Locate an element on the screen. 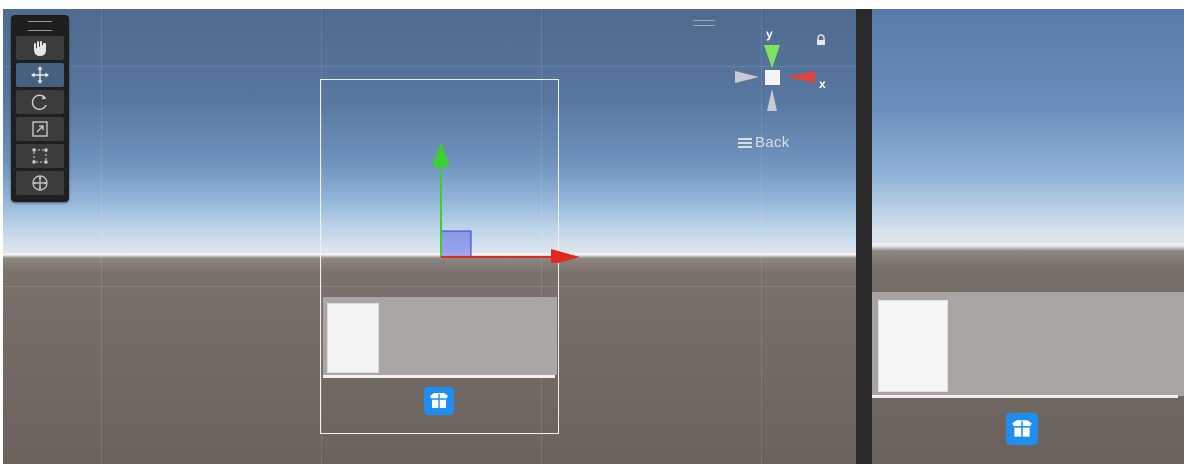 The width and height of the screenshot is (1184, 464). neg-y-cone-icon is located at coordinates (772, 100).